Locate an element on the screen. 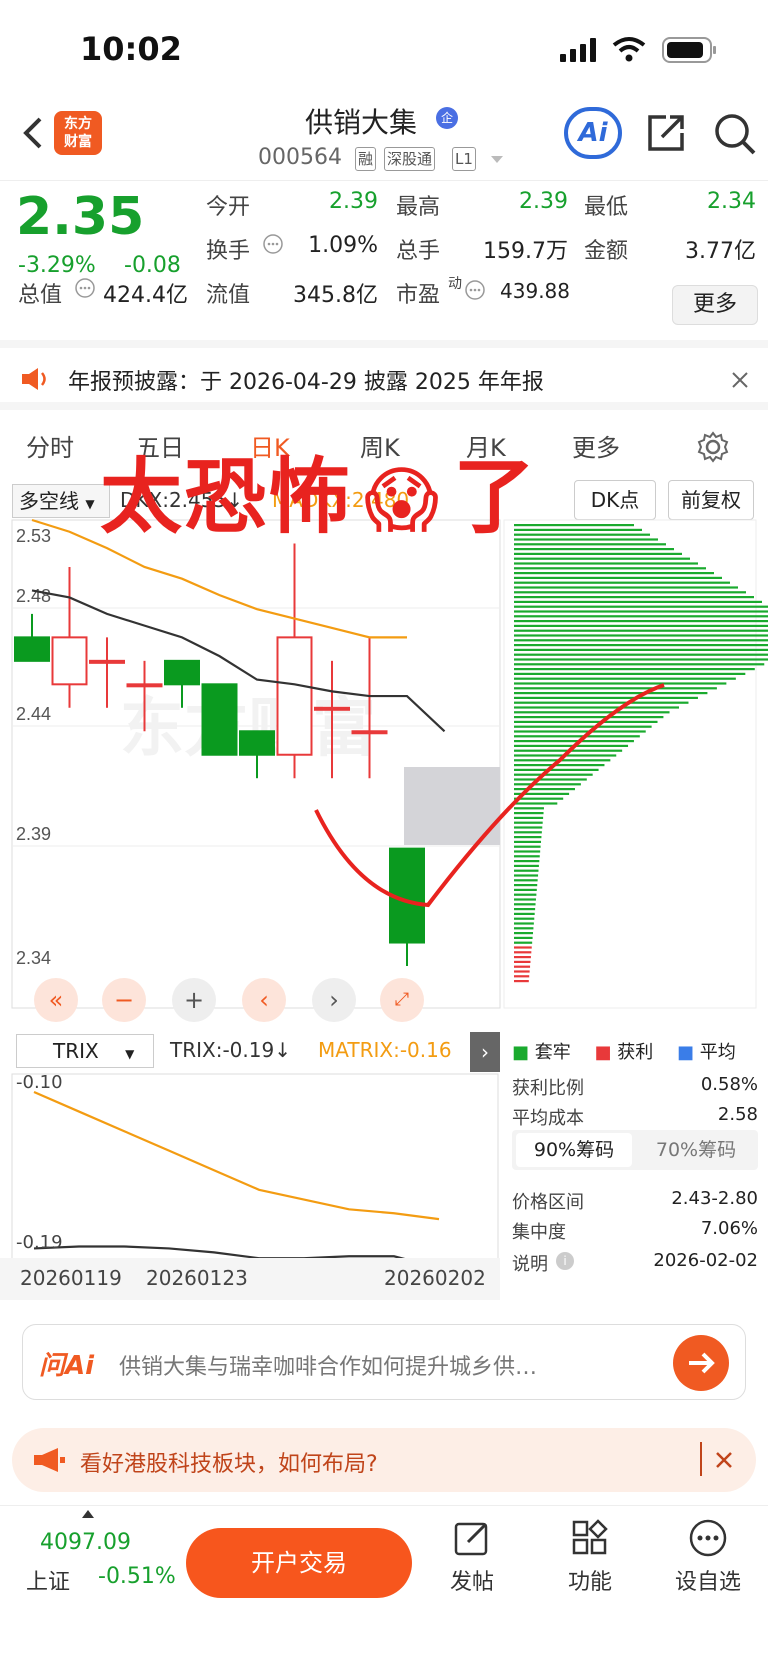 The height and width of the screenshot is (1665, 768). tab-chip-70: 70%筹码 is located at coordinates (696, 1150).